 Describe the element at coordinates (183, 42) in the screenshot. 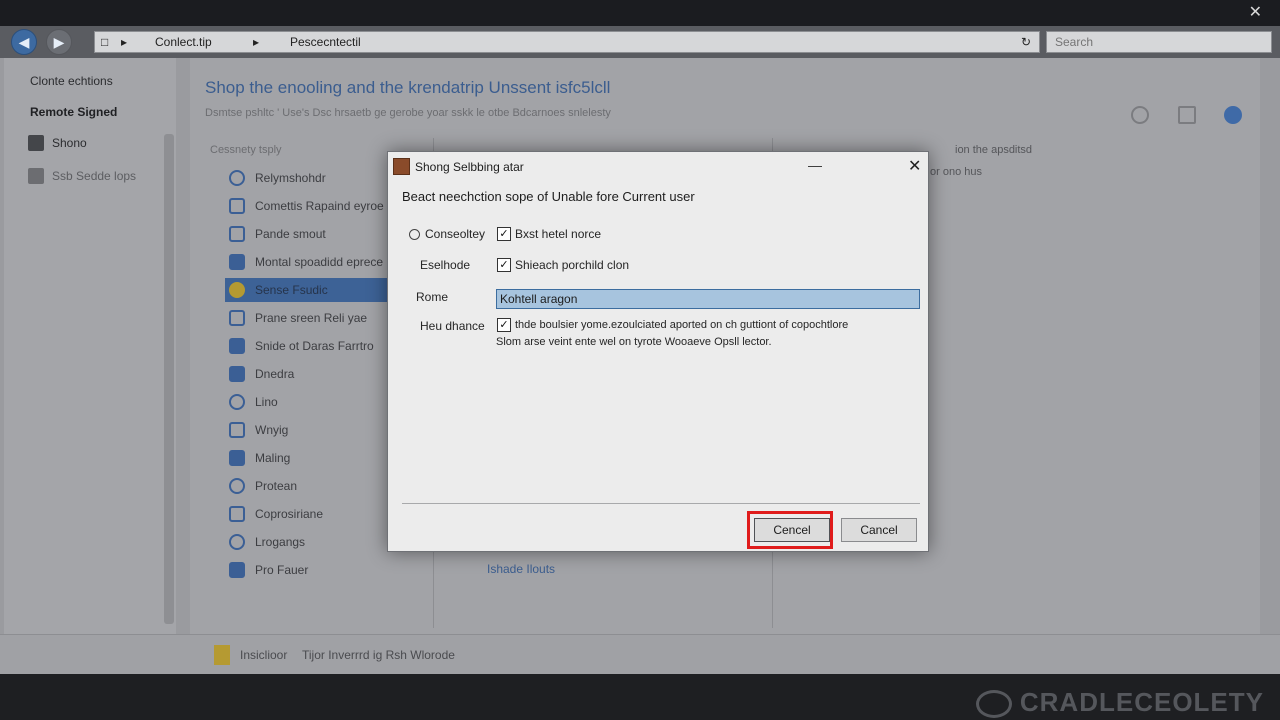

I see `breadcrumb-item: Conlect.tip` at that location.